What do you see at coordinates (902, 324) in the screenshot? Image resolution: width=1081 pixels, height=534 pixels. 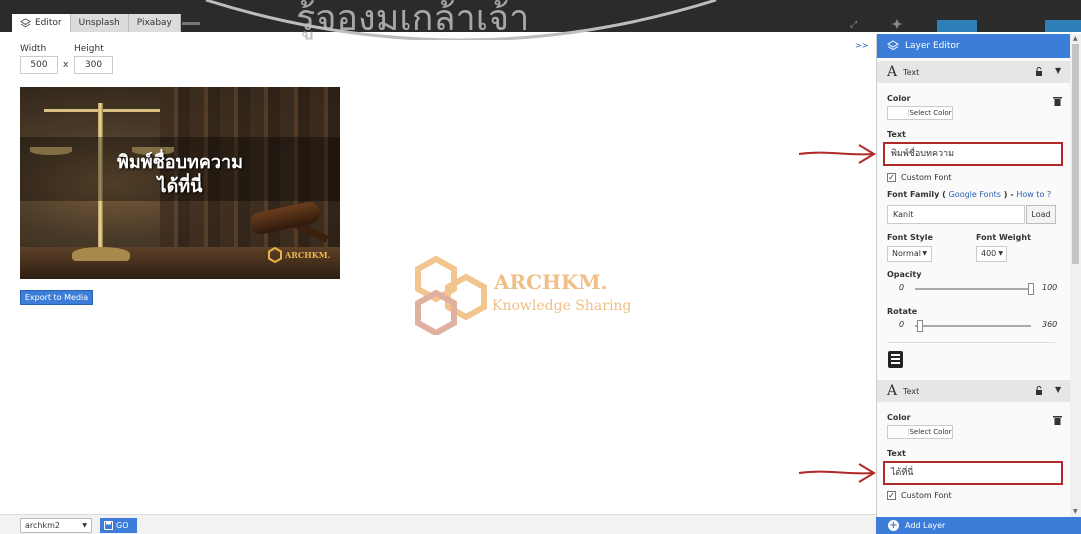 I see `rotate-min: 0` at bounding box center [902, 324].